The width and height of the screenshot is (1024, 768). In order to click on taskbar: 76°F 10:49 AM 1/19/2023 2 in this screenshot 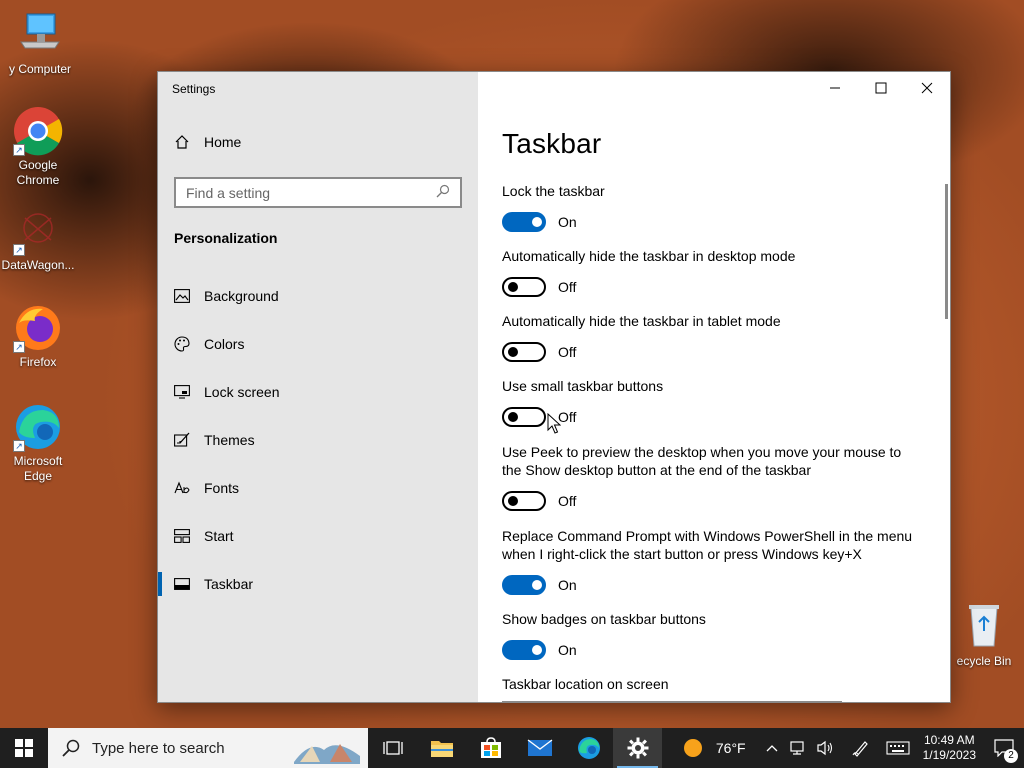, I will do `click(512, 748)`.